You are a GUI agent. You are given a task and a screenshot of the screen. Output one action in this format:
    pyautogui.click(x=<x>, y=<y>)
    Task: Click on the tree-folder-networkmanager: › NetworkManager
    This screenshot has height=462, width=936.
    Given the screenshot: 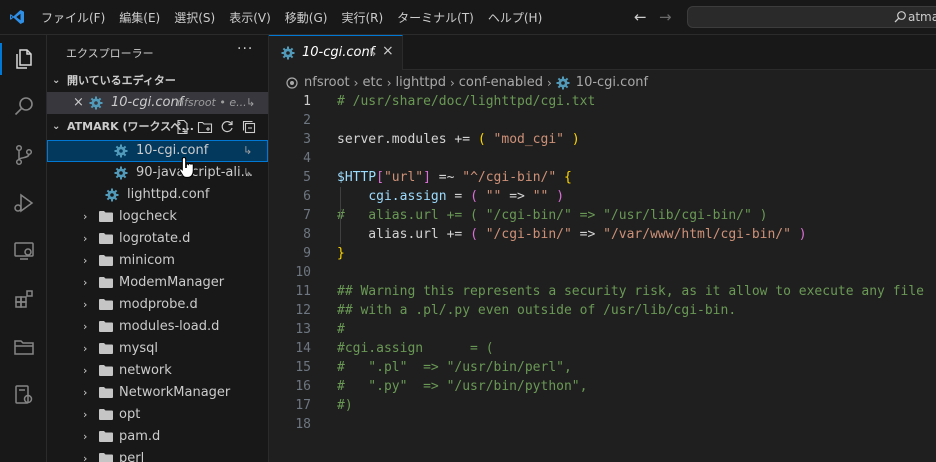 What is the action you would take?
    pyautogui.click(x=157, y=393)
    